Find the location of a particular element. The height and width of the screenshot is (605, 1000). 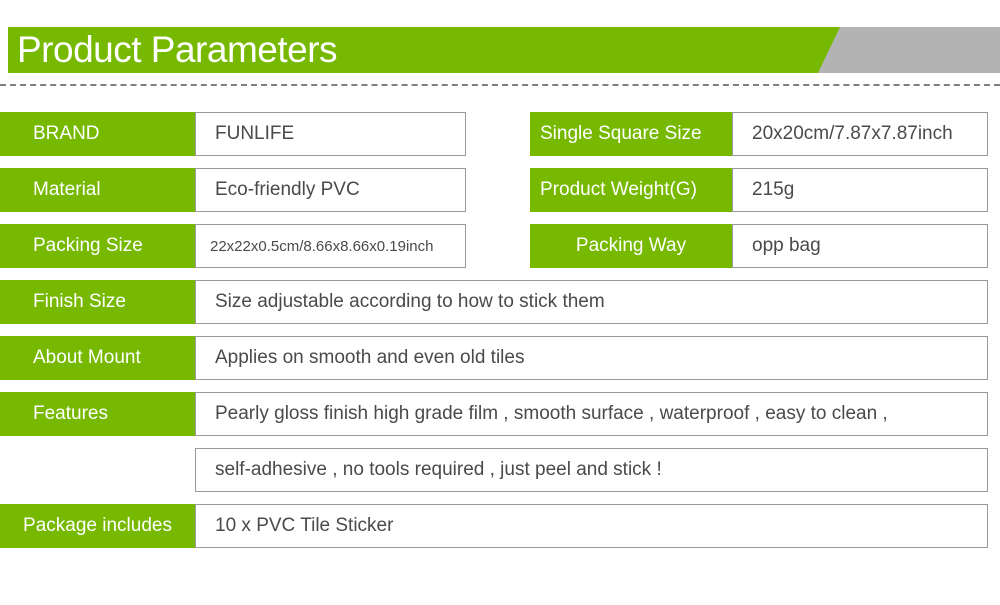

parameter-pair-right: Single Square Size 20x20cm/7.87x7.87inch is located at coordinates (759, 134).